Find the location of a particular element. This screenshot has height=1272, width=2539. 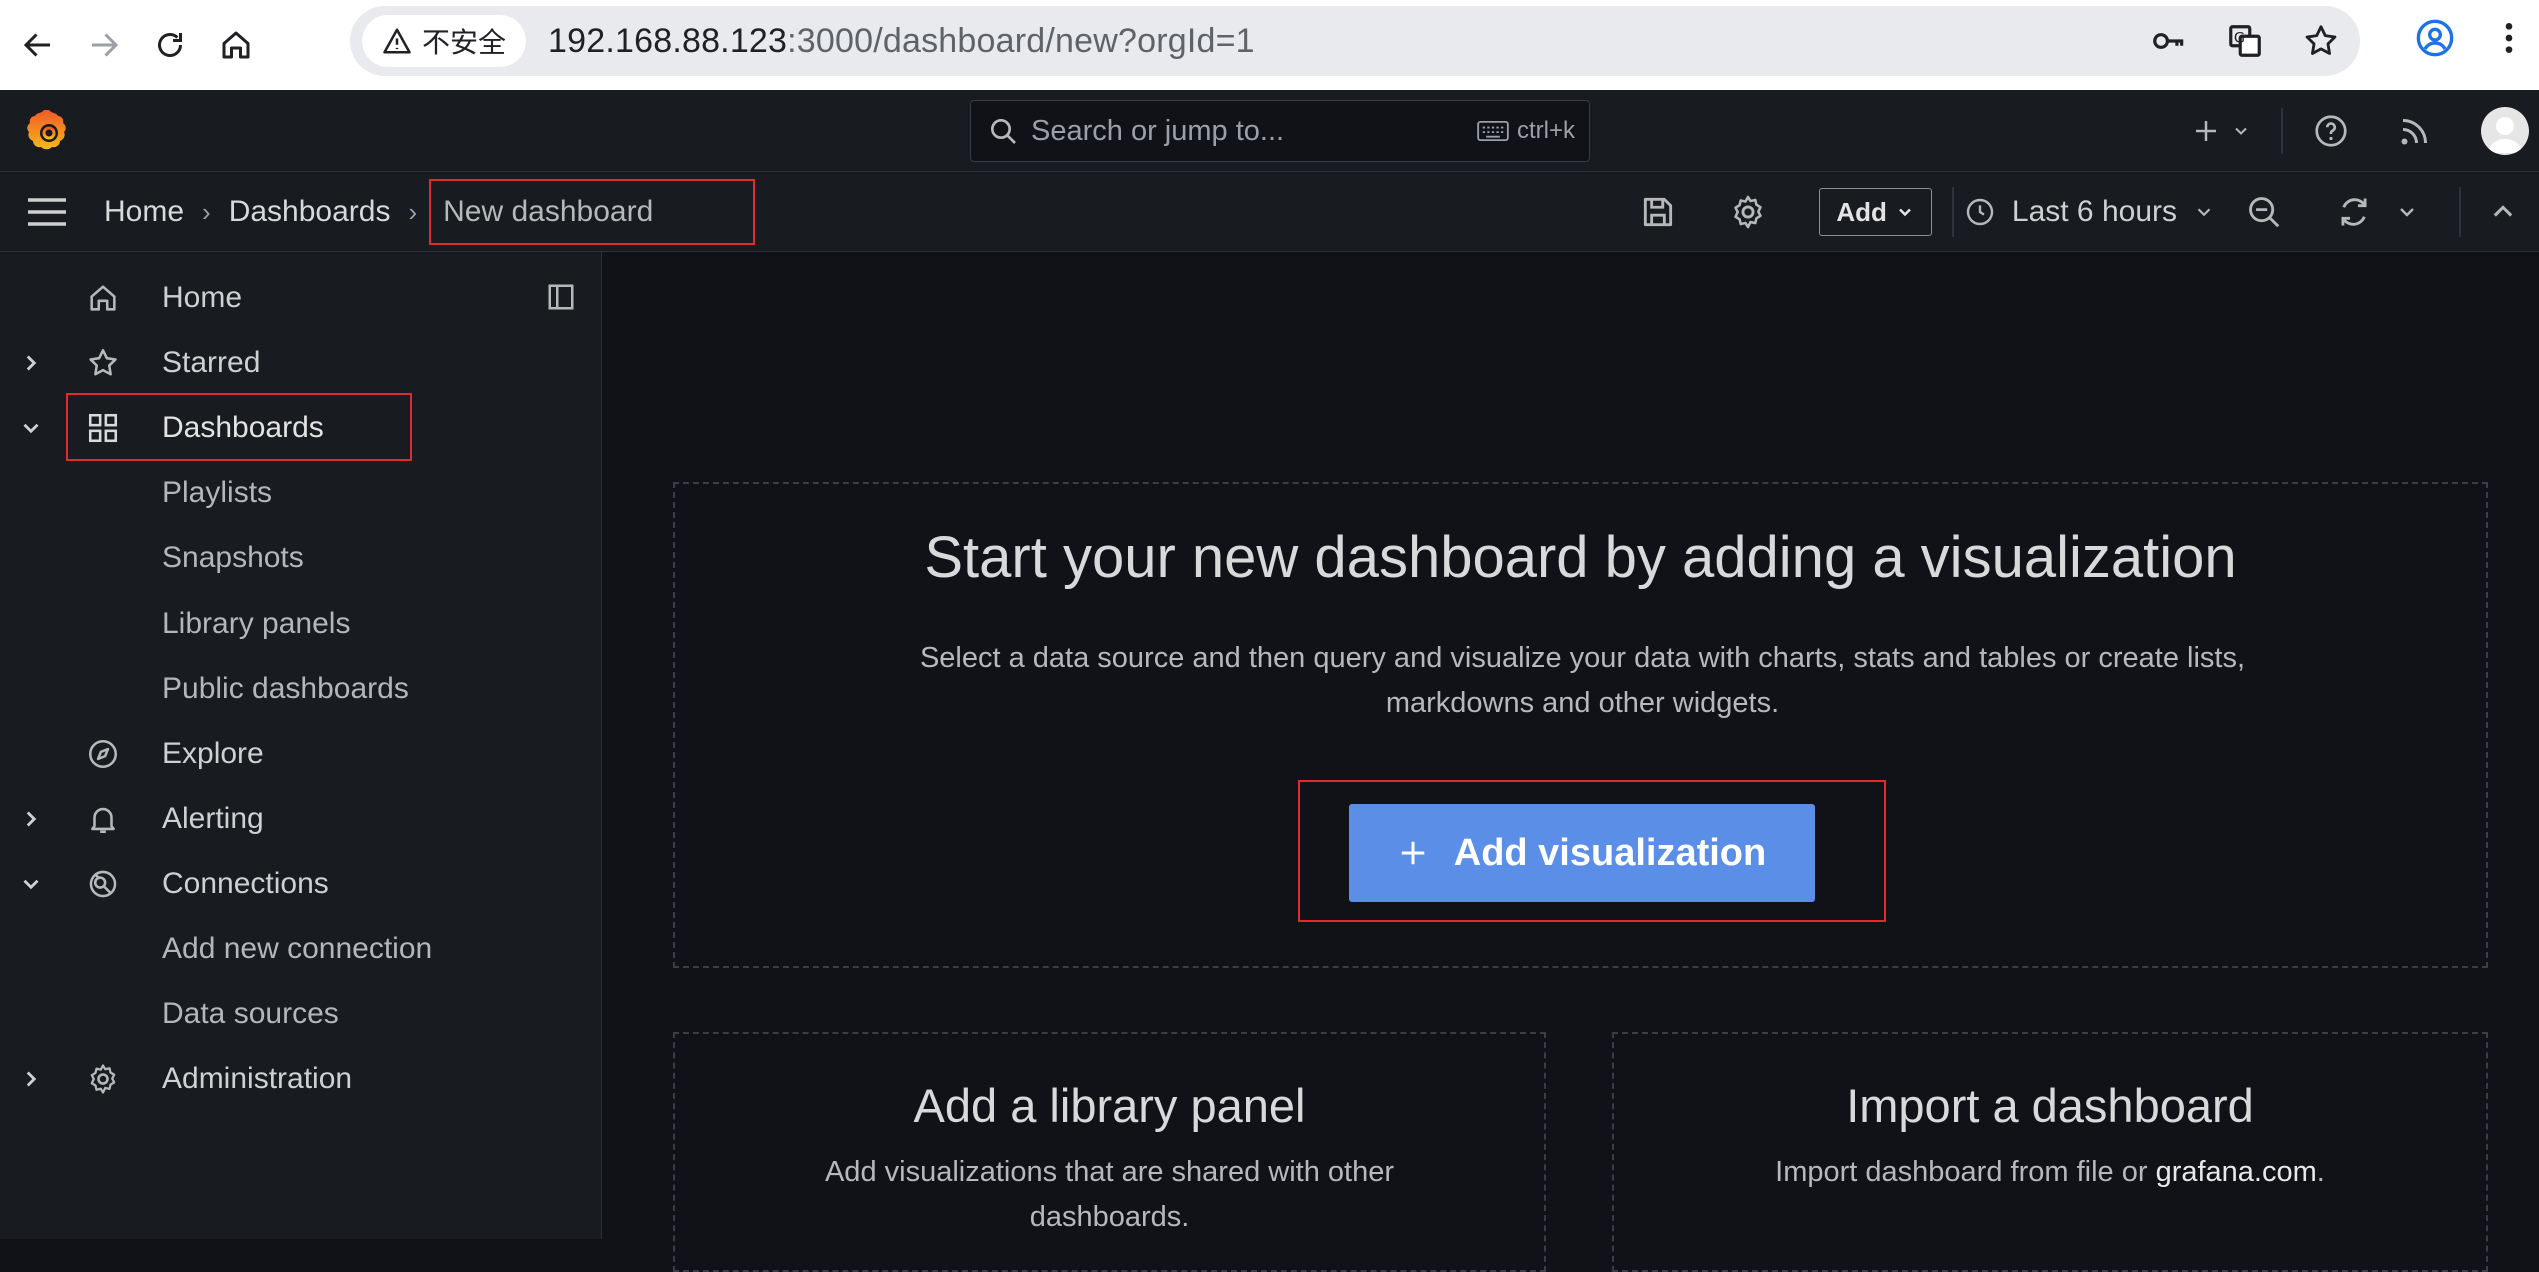

sidebar-item-alerting: Alerting is located at coordinates (301, 819).